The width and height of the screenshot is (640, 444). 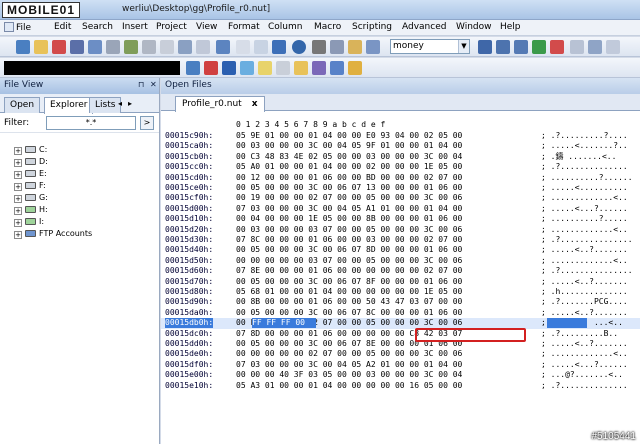 What do you see at coordinates (301, 68) in the screenshot?
I see `notes-icon` at bounding box center [301, 68].